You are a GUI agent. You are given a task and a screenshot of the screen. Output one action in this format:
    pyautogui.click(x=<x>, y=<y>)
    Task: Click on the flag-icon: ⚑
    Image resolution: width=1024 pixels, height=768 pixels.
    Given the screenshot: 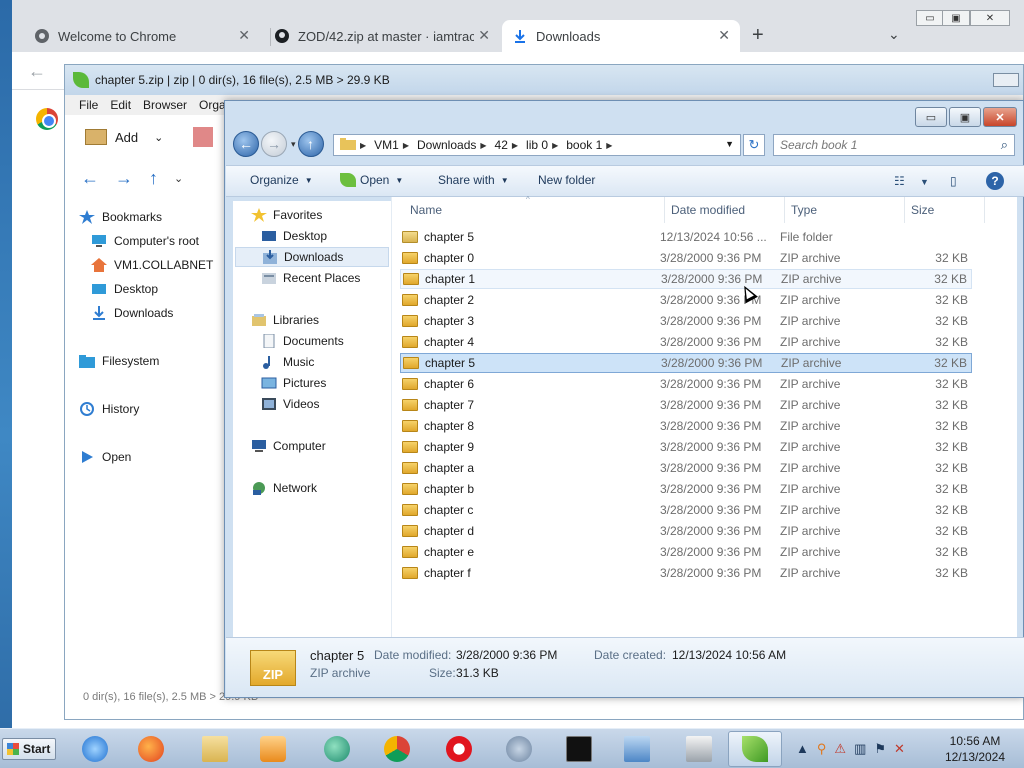 What is the action you would take?
    pyautogui.click(x=880, y=749)
    